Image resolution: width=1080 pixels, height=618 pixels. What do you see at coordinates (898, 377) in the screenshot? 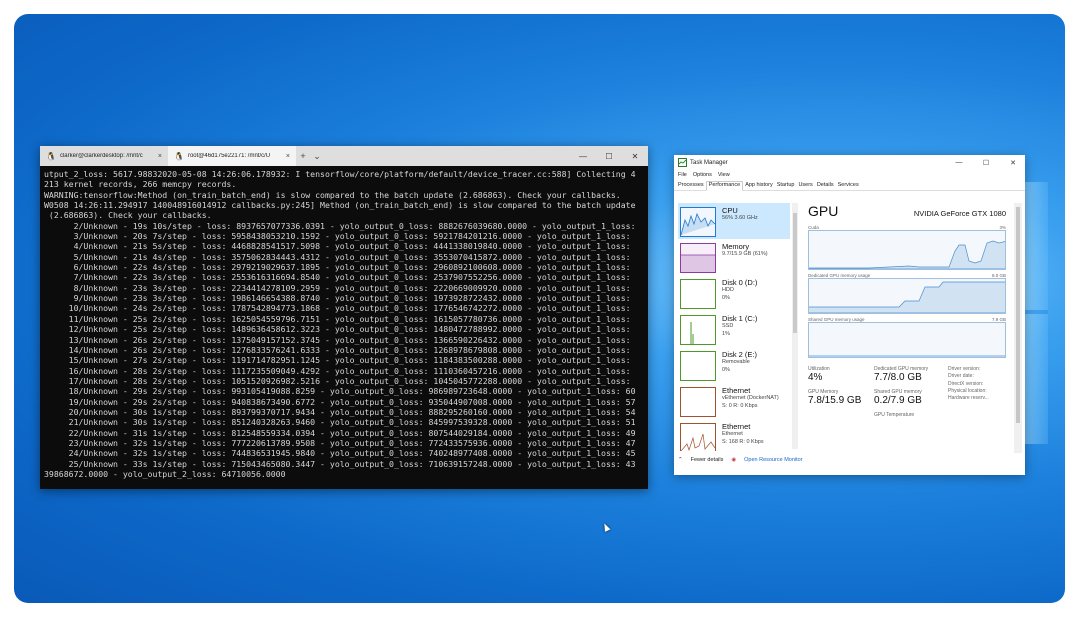
I see `dedicated-memory-value: 7.7/8.0 GB` at bounding box center [898, 377].